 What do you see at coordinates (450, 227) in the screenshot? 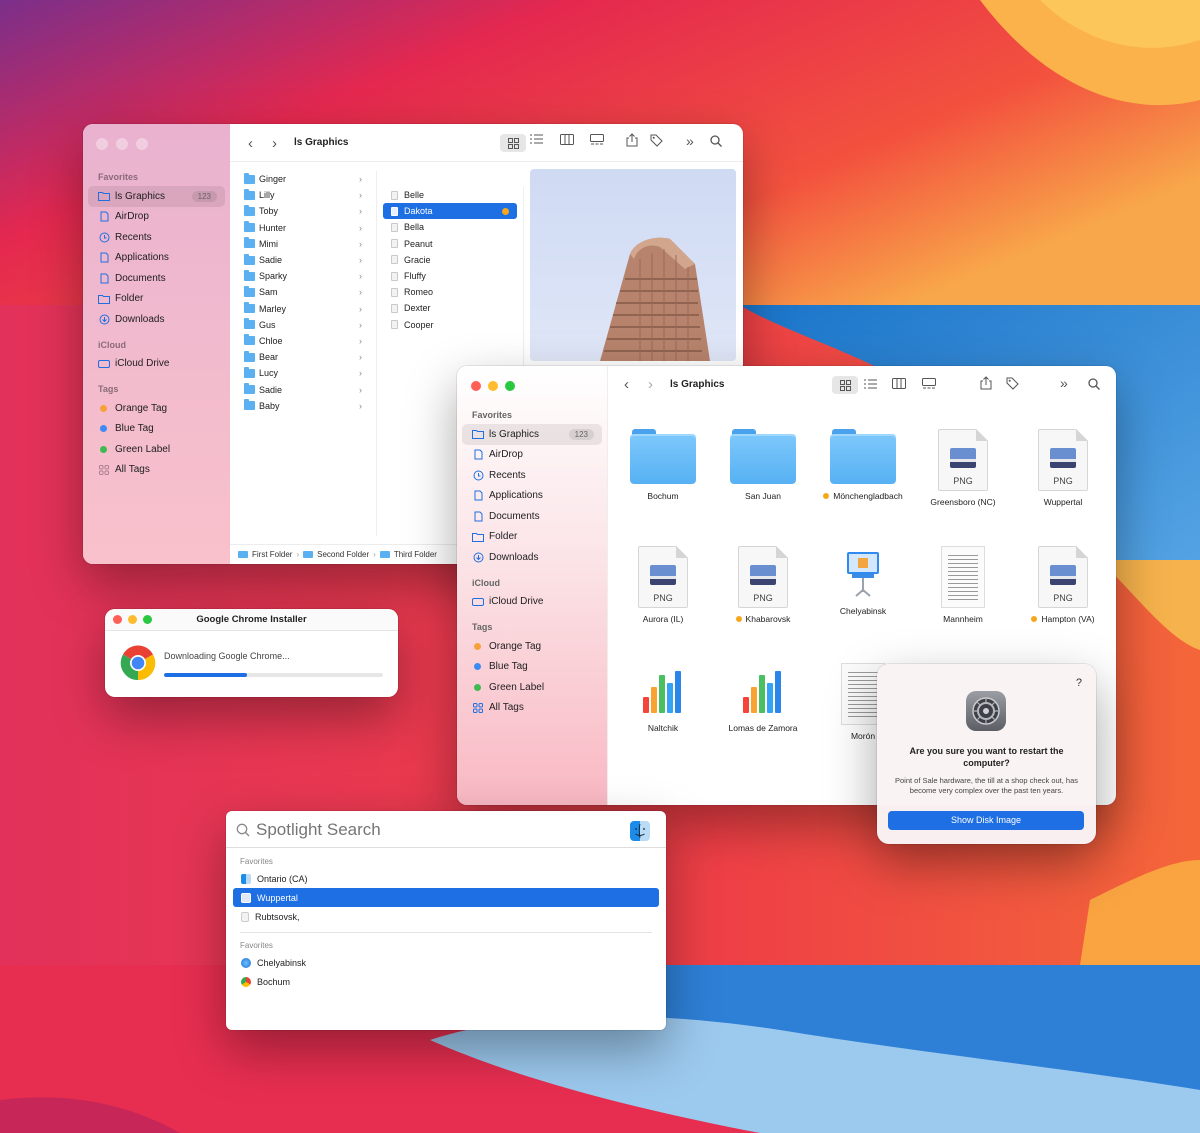
I see `file-row: Bella` at bounding box center [450, 227].